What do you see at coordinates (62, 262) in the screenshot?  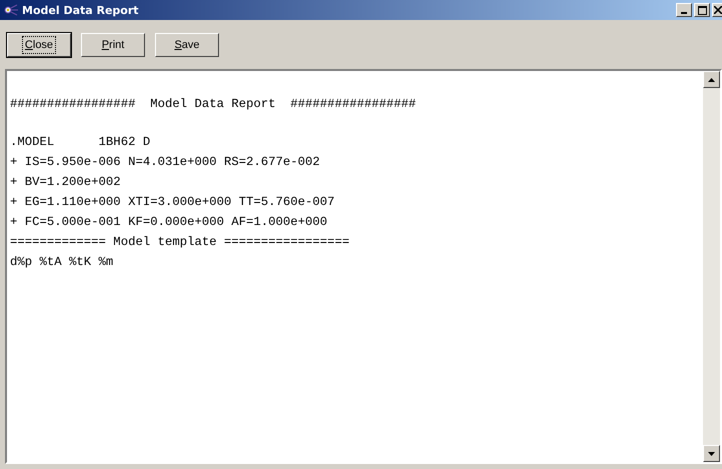 I see `report-line: d%p %tA %tK %m` at bounding box center [62, 262].